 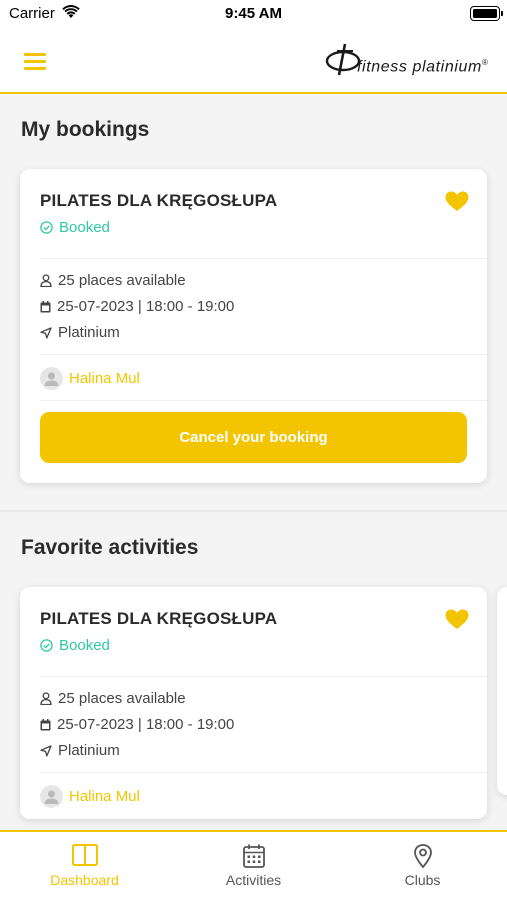 I want to click on logo-wordmark: fitness platinium®, so click(x=423, y=67).